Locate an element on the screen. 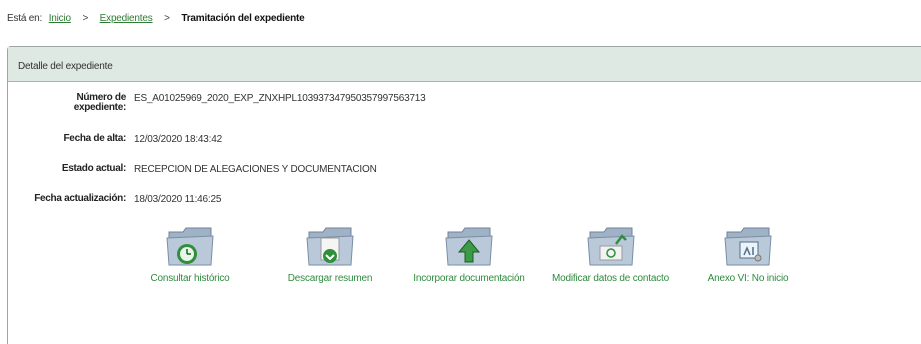 The image size is (921, 344). folder-download-icon is located at coordinates (330, 246).